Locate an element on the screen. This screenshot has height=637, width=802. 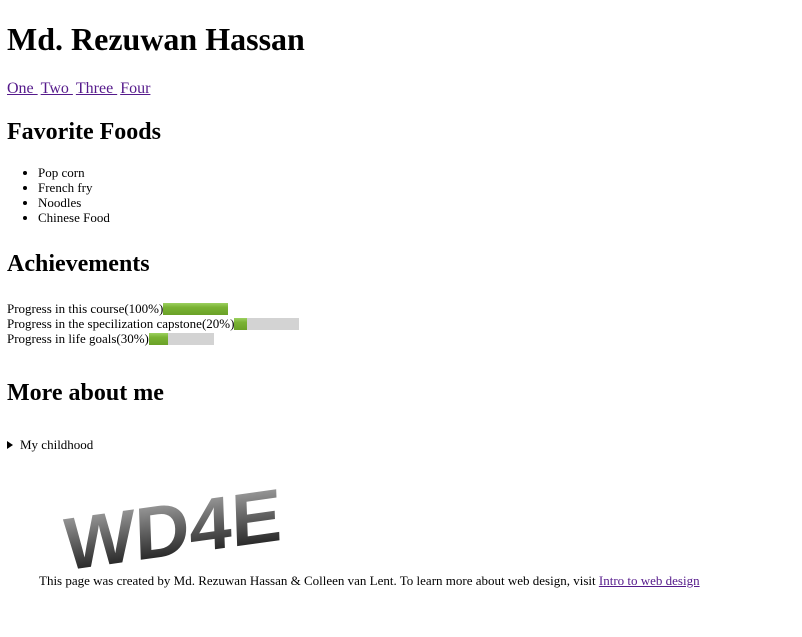
list-item: Chinese Food is located at coordinates (74, 217).